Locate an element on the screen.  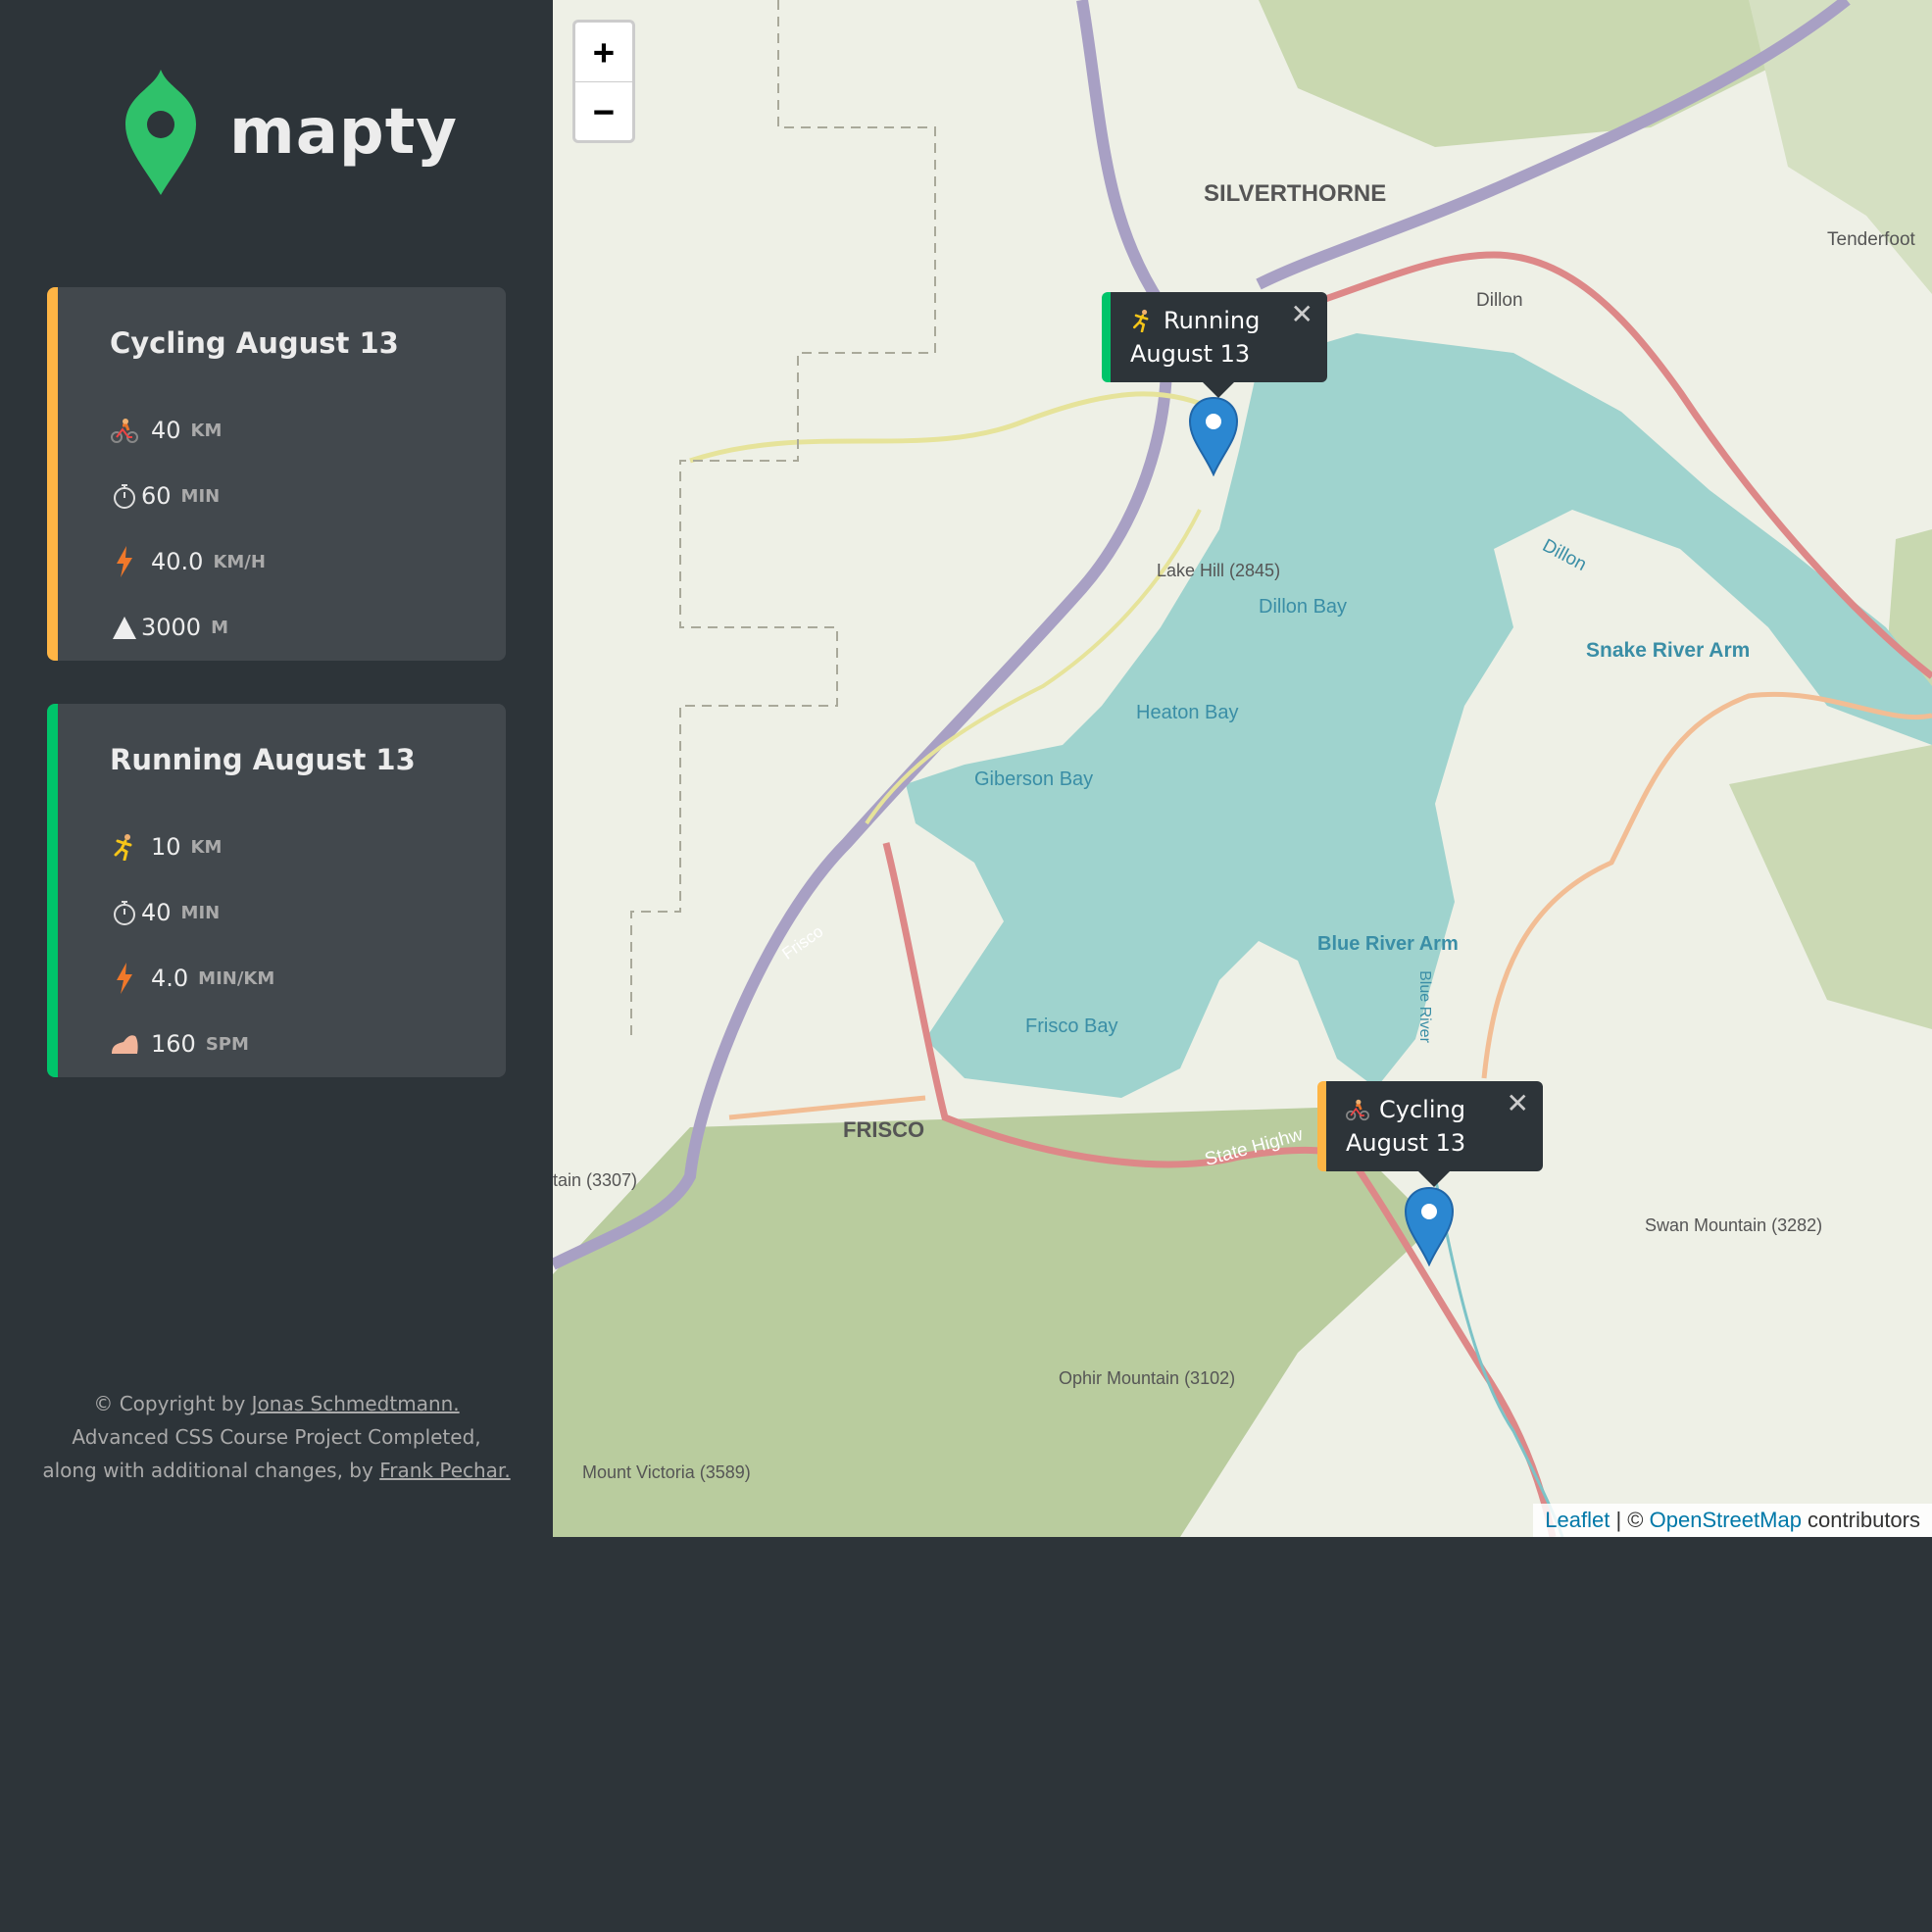
workout-stat-pace: 4.0 MIN/KM is located at coordinates (192, 978).